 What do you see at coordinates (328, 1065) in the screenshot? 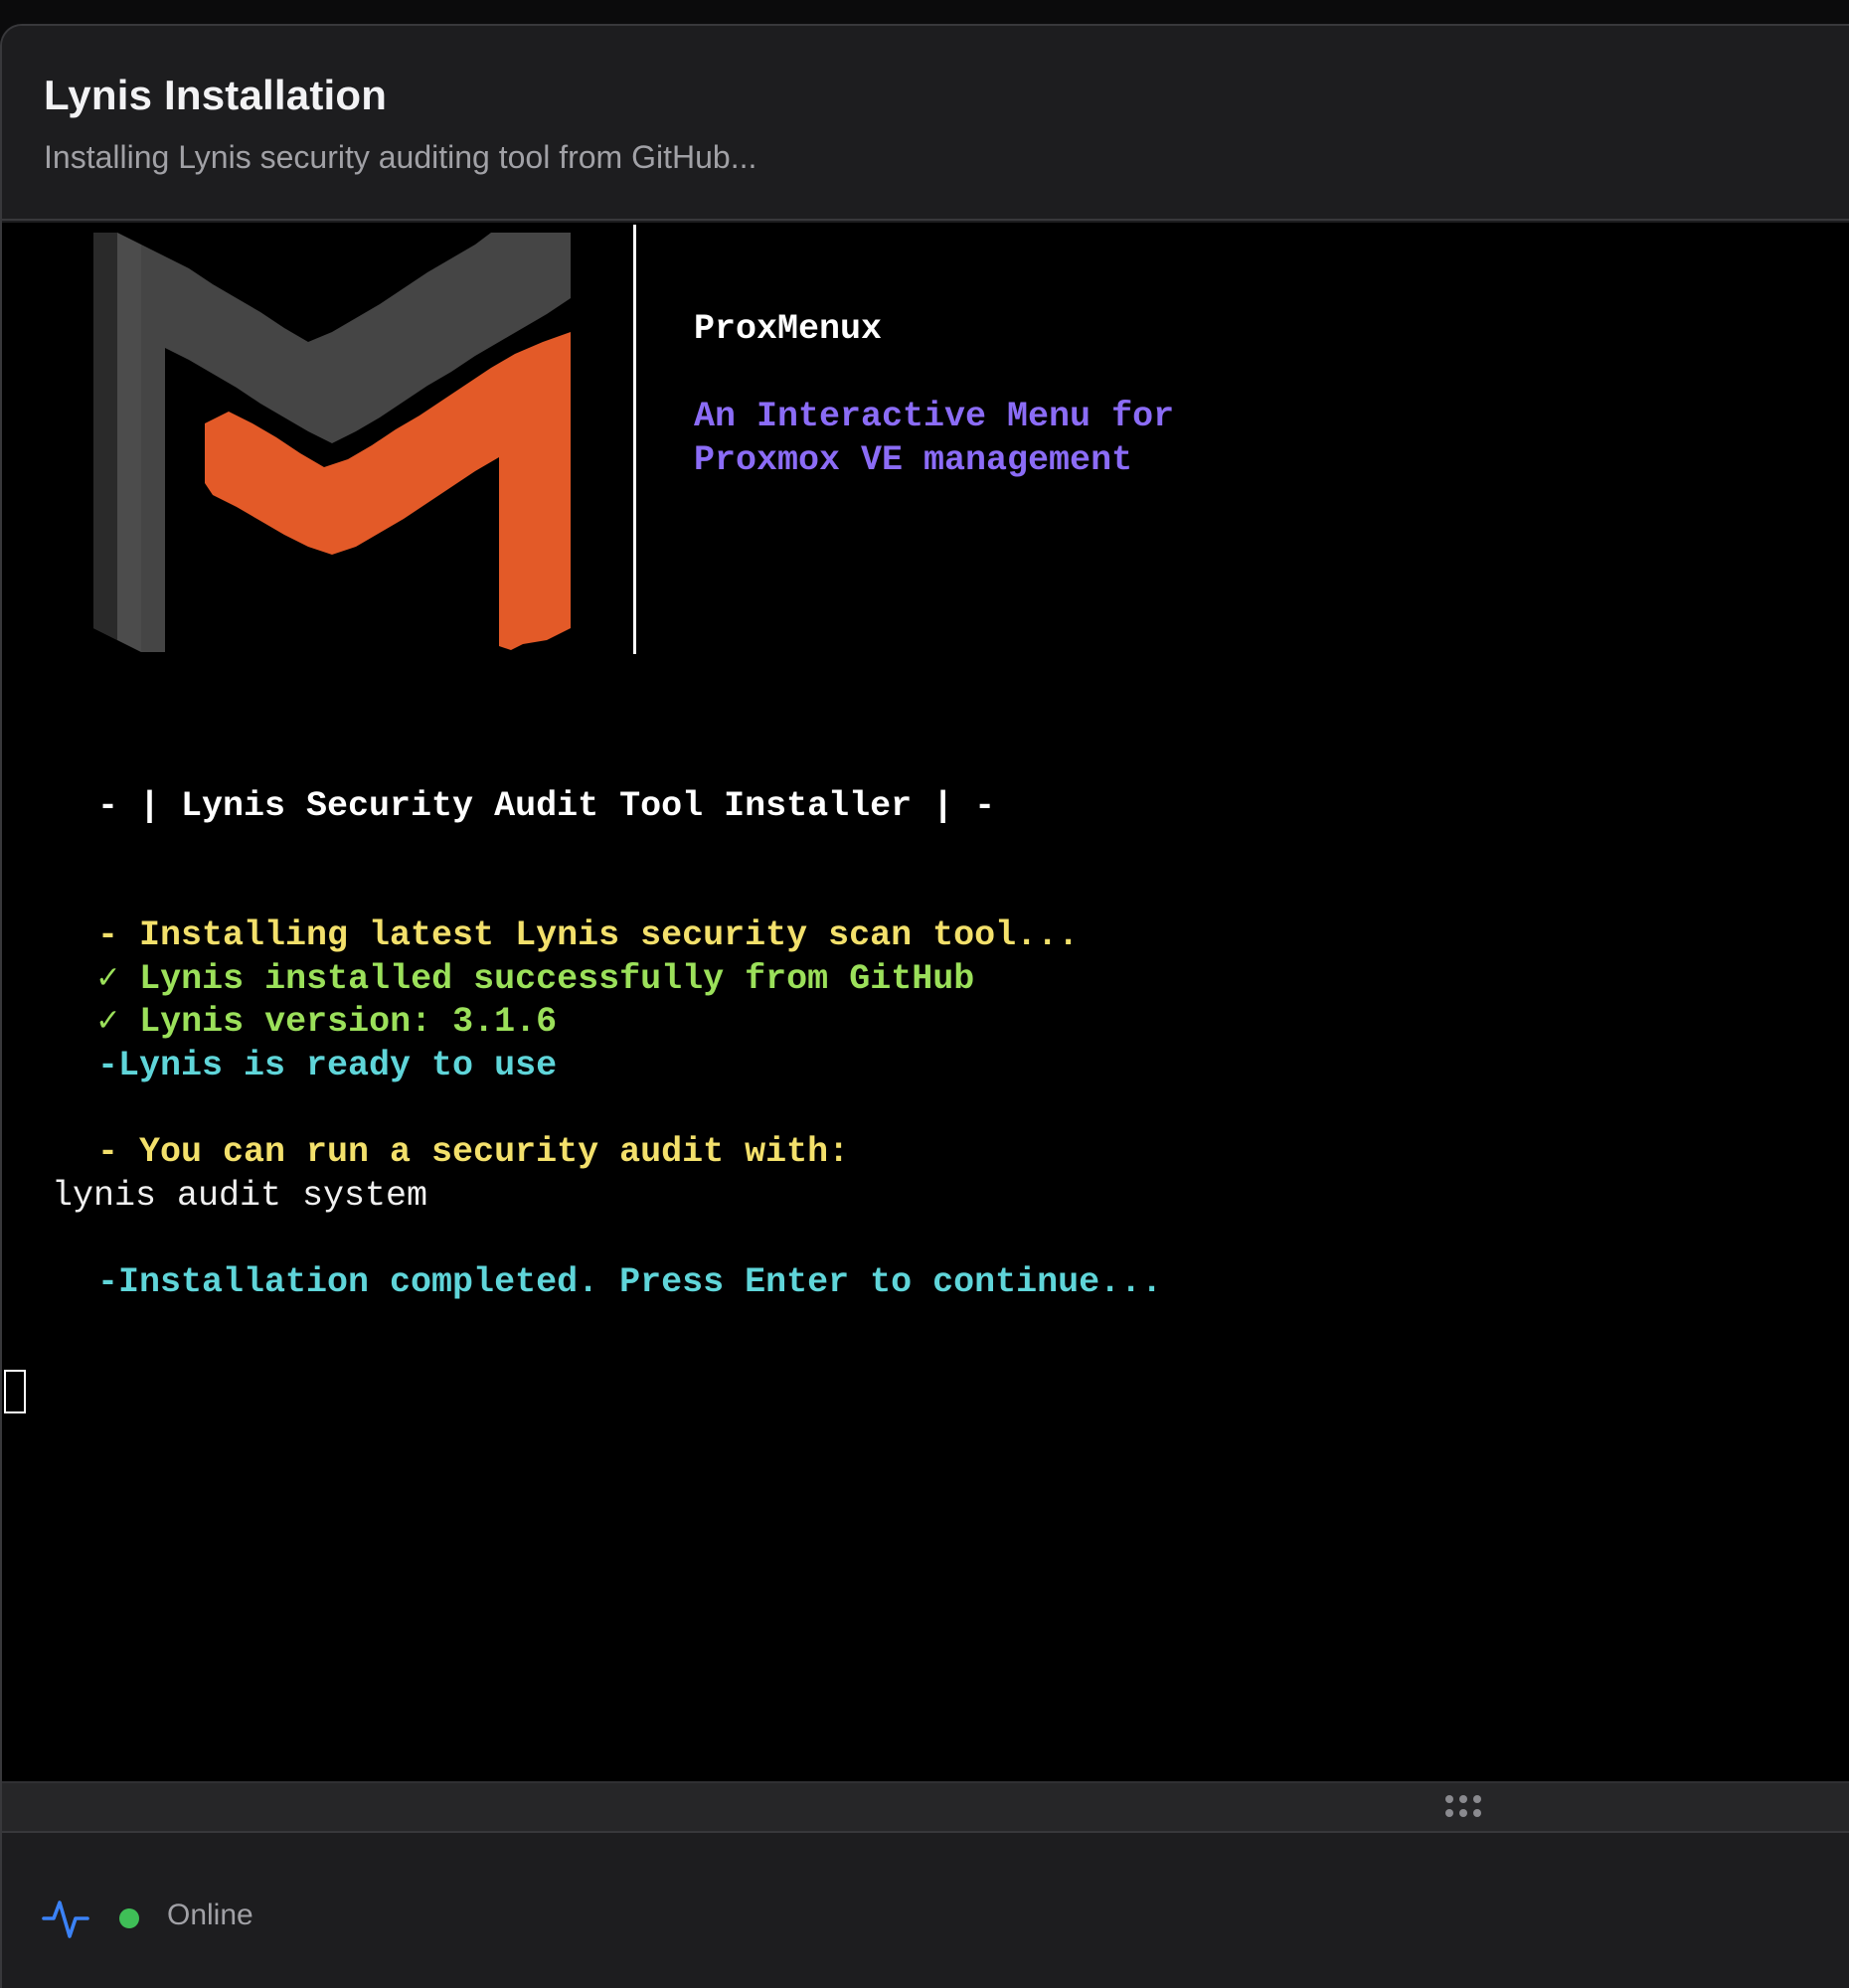
I see `status-line-ready: -Lynis is ready to use` at bounding box center [328, 1065].